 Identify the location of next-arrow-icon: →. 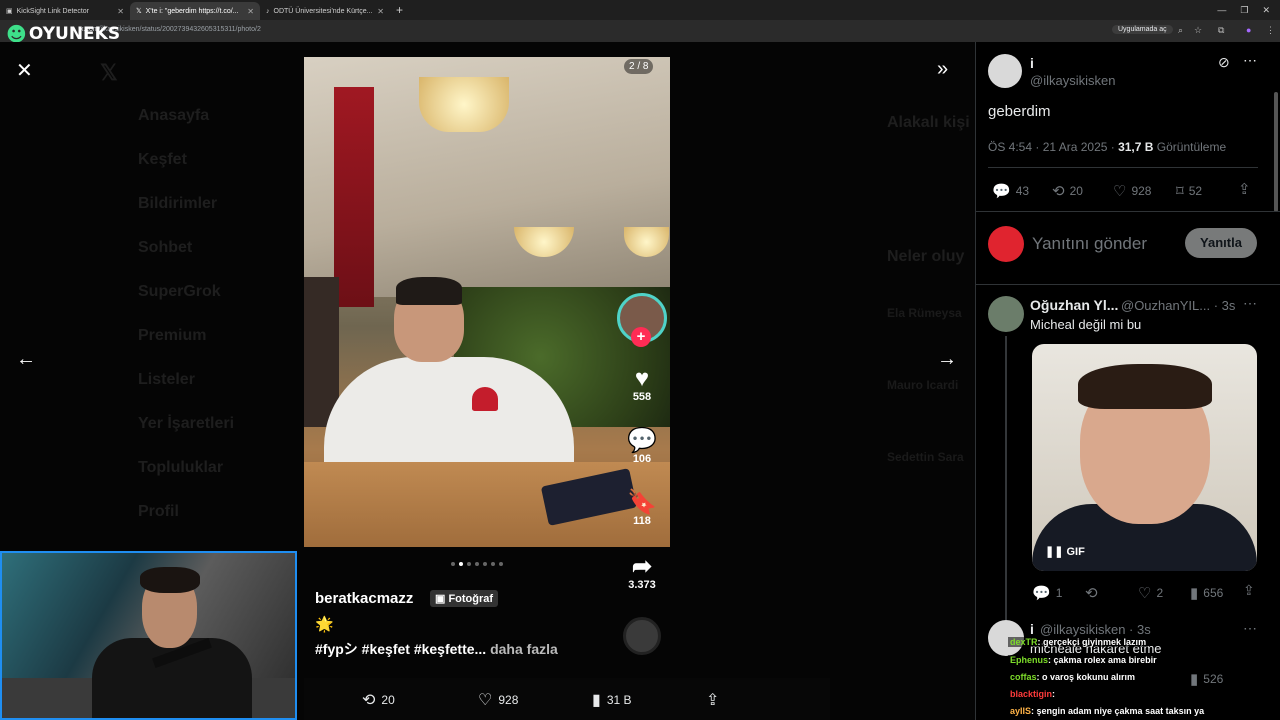
(947, 359).